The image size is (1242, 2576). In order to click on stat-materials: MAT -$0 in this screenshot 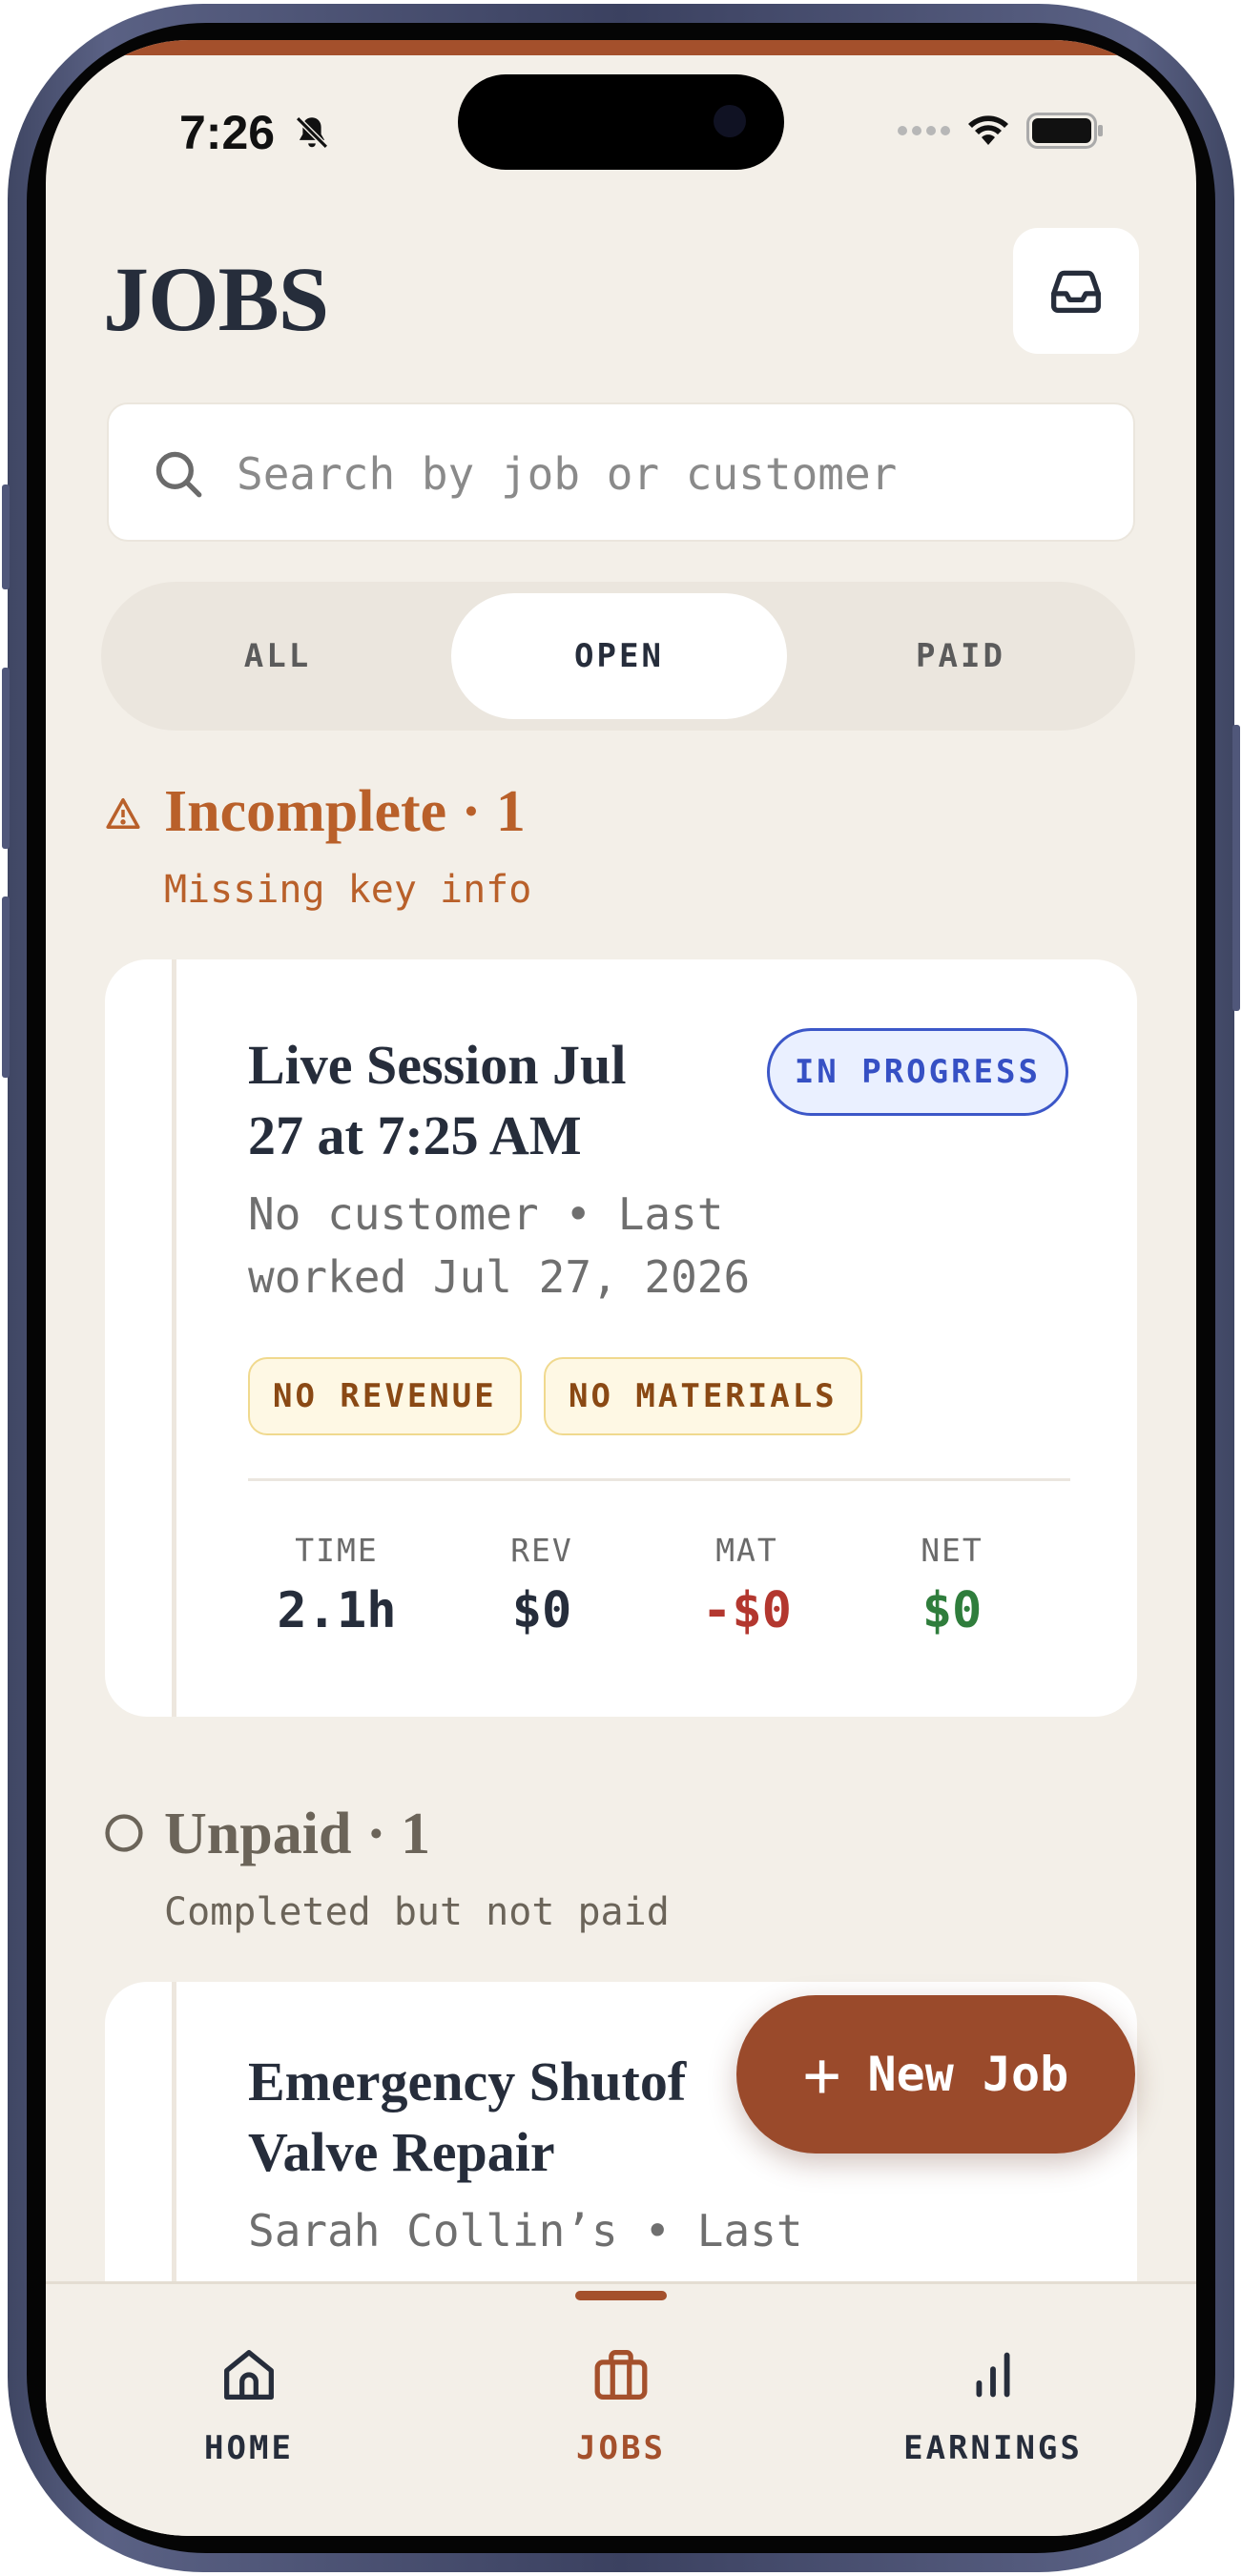, I will do `click(747, 1585)`.